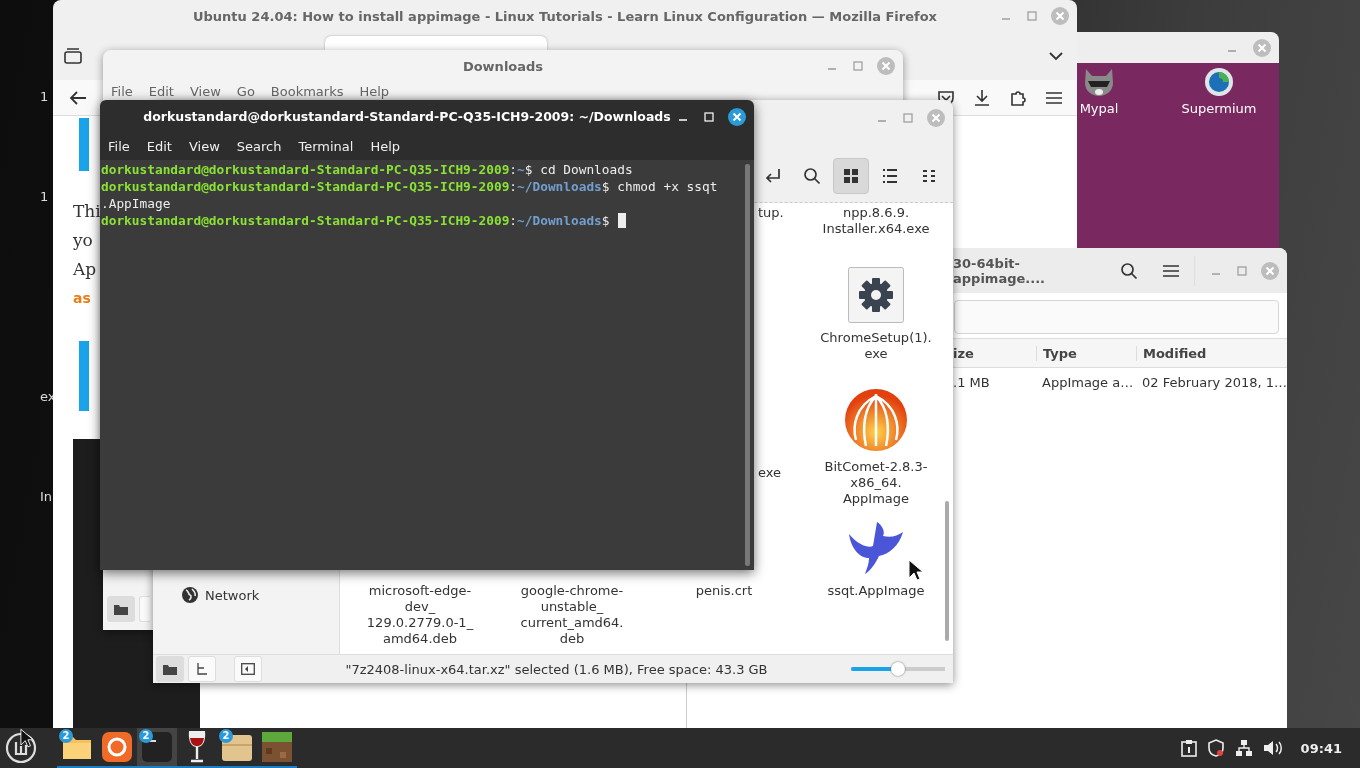 The height and width of the screenshot is (768, 1360). I want to click on launcher-label: Supermium, so click(1219, 108).